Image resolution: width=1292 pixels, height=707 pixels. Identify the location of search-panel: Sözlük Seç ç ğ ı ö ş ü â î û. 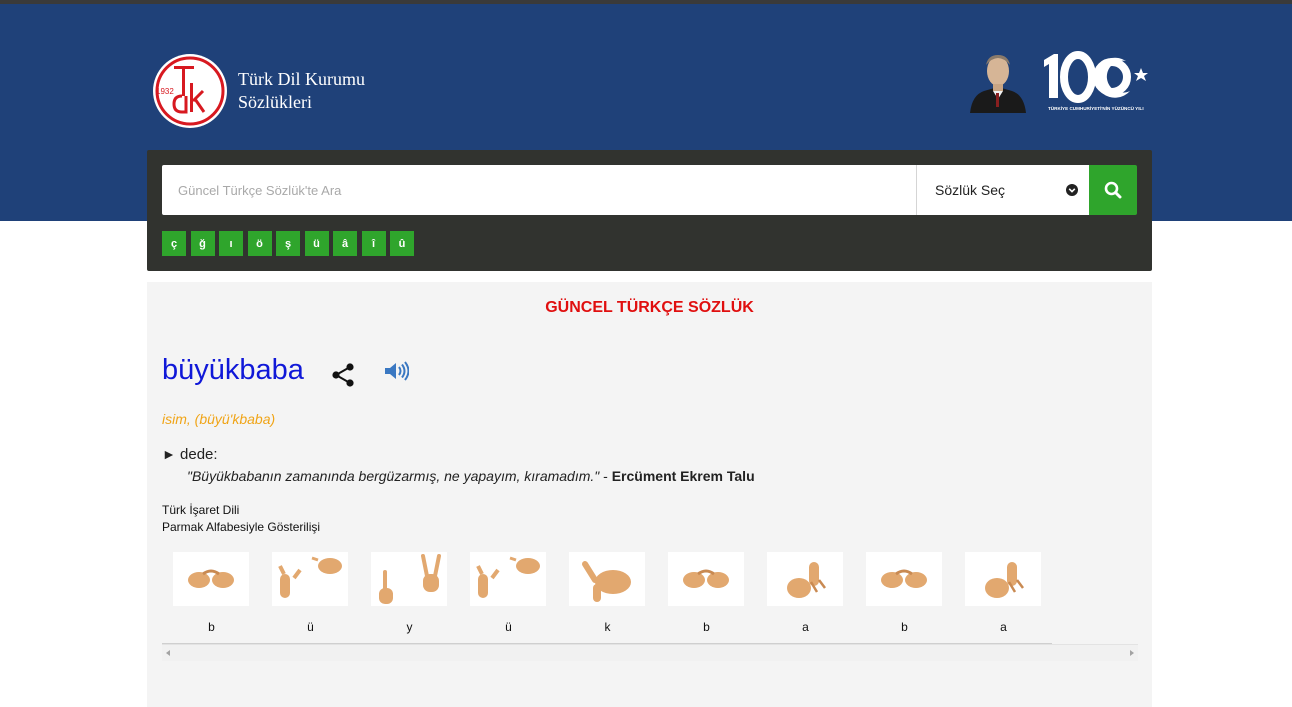
(649, 210).